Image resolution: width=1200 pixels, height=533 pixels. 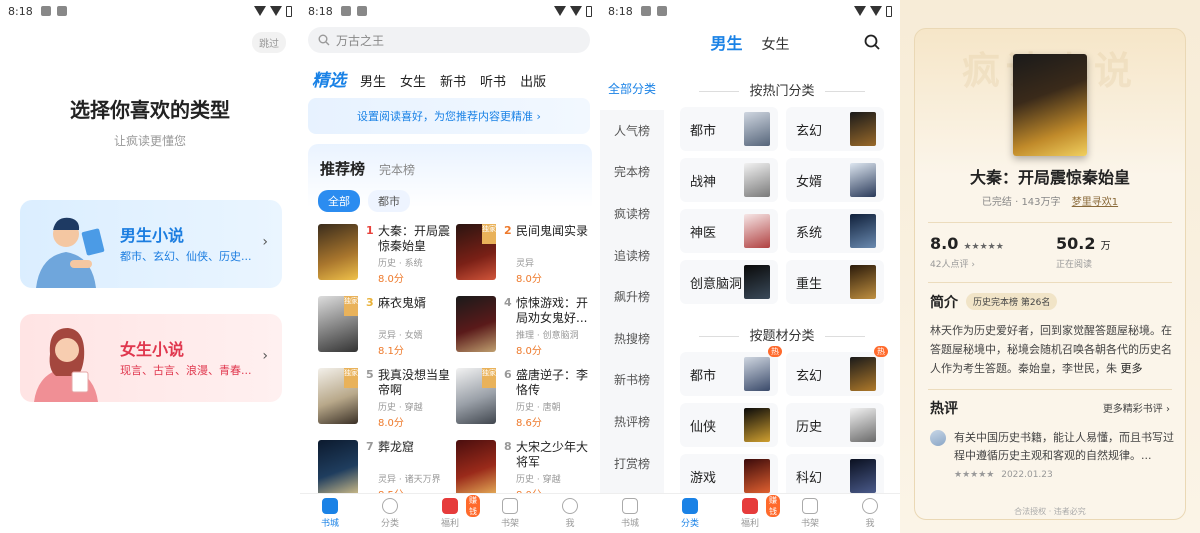 I want to click on book-item: 独家 2 民间鬼闻实录 灵异 8.0分, so click(x=524, y=256).